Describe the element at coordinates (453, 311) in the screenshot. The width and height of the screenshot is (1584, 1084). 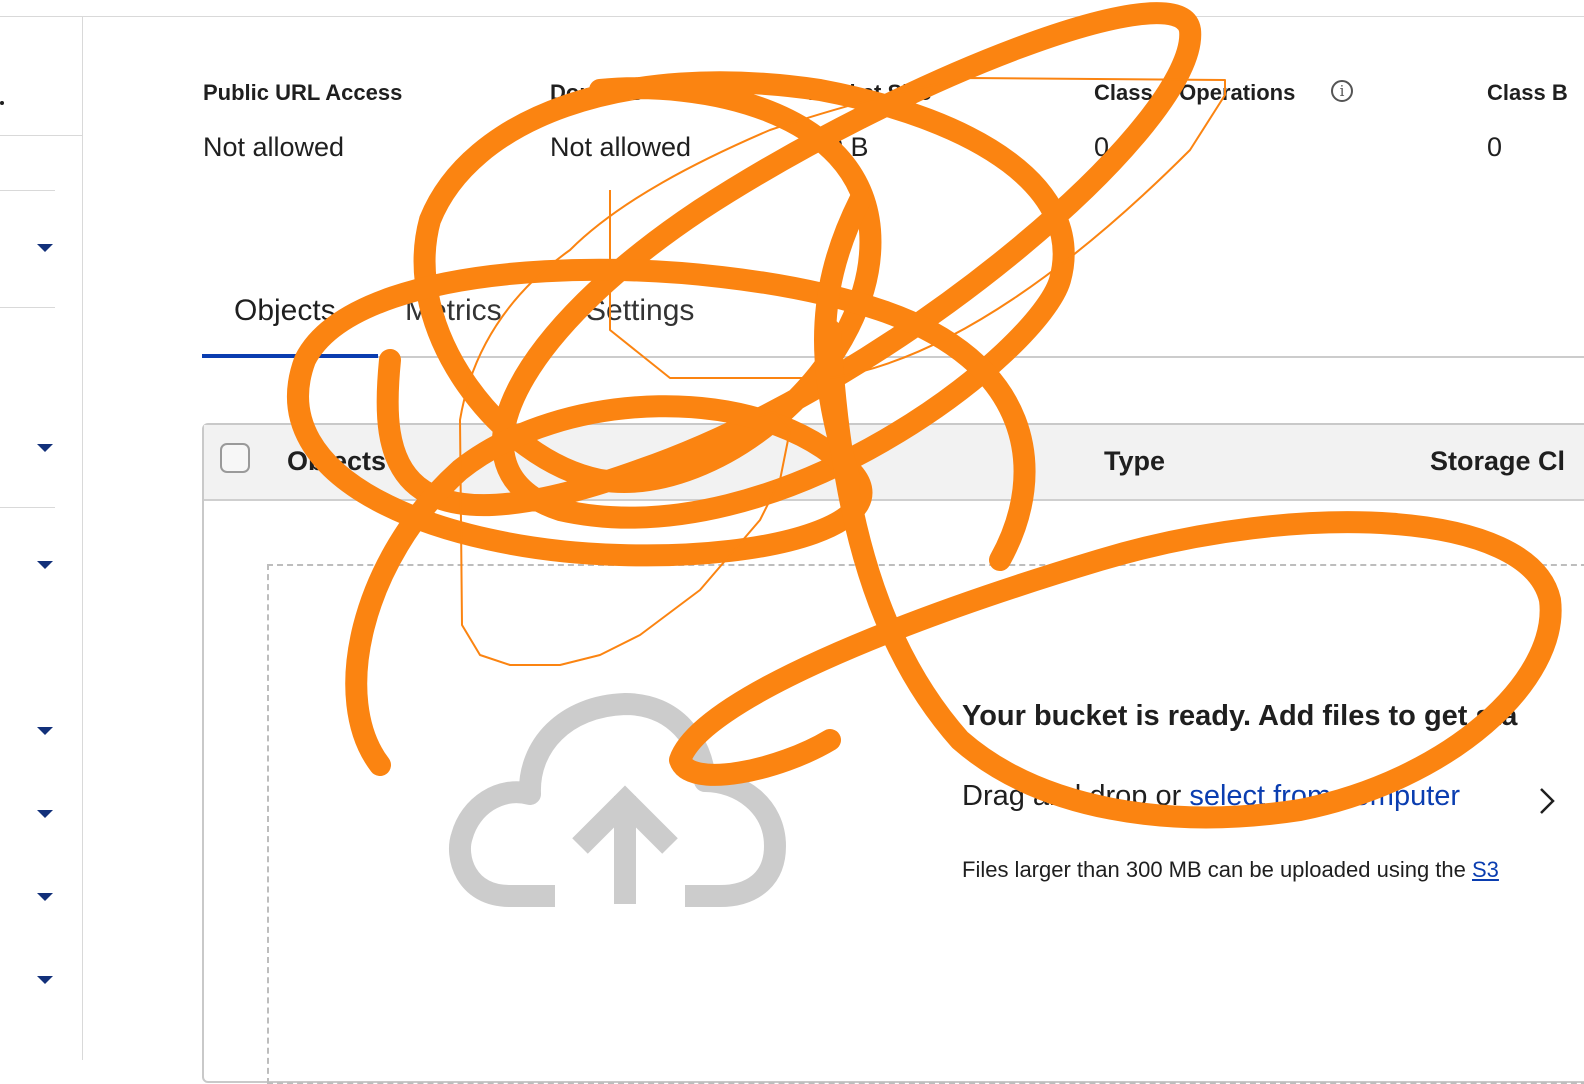
I see `tab-metrics: Metrics` at that location.